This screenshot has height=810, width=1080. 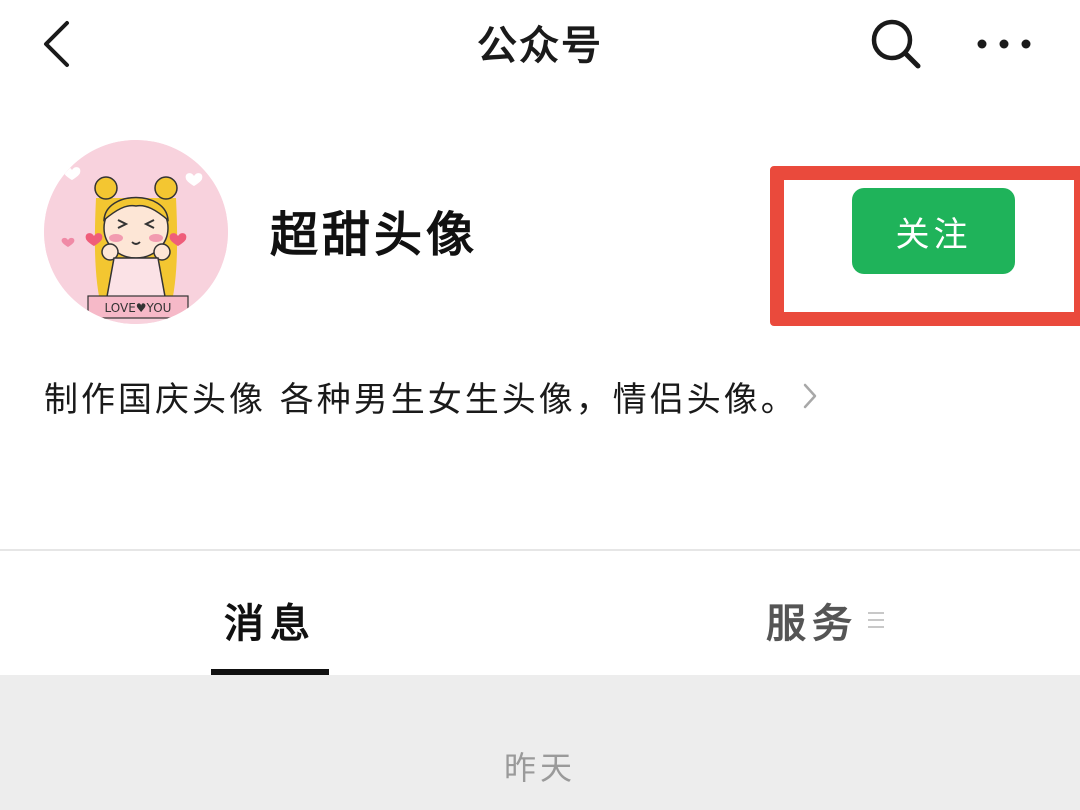 I want to click on account-avatar: LOVE♥YOU, so click(x=136, y=232).